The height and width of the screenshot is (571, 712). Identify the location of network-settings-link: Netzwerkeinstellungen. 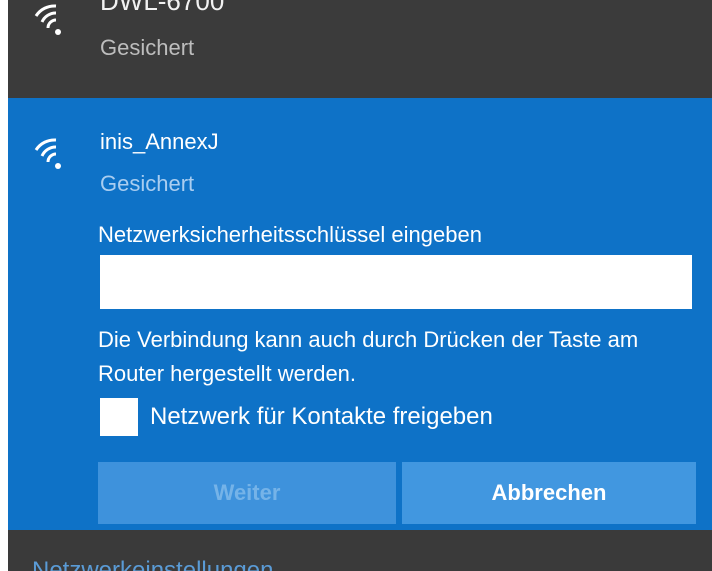
(152, 563).